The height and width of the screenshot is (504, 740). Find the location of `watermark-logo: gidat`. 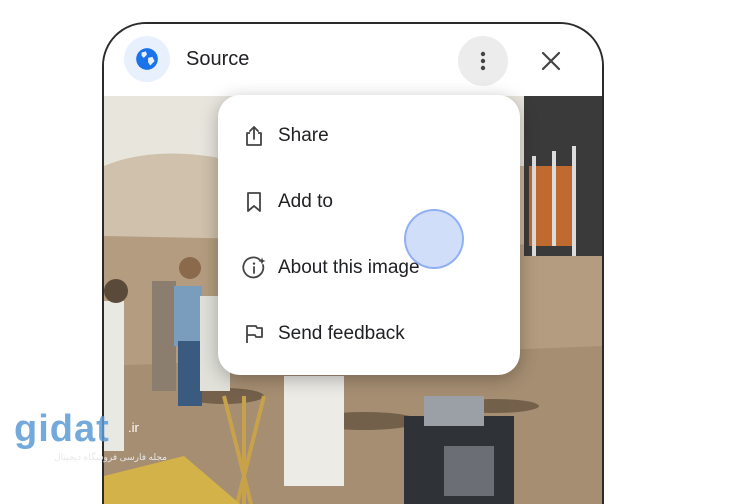

watermark-logo: gidat is located at coordinates (62, 429).